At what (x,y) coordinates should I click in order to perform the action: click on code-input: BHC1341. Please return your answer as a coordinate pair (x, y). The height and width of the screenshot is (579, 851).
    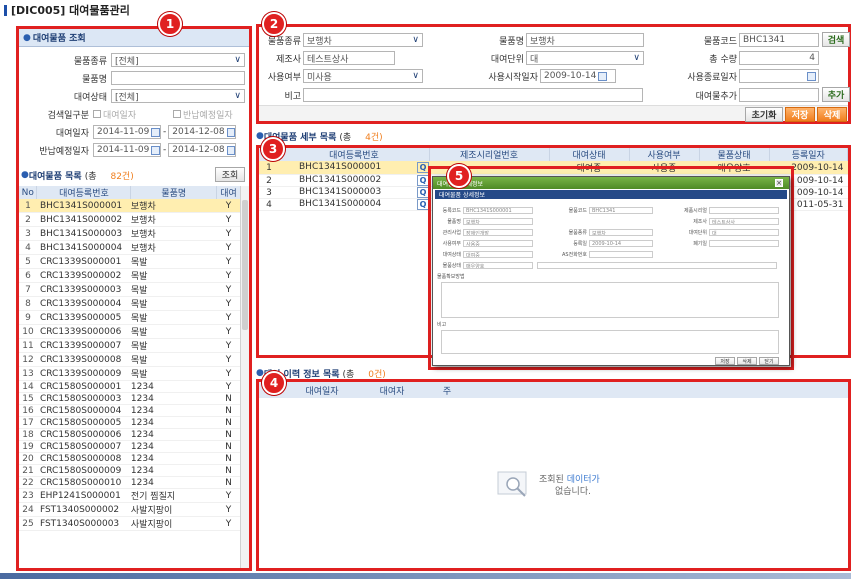
    Looking at the image, I should click on (779, 40).